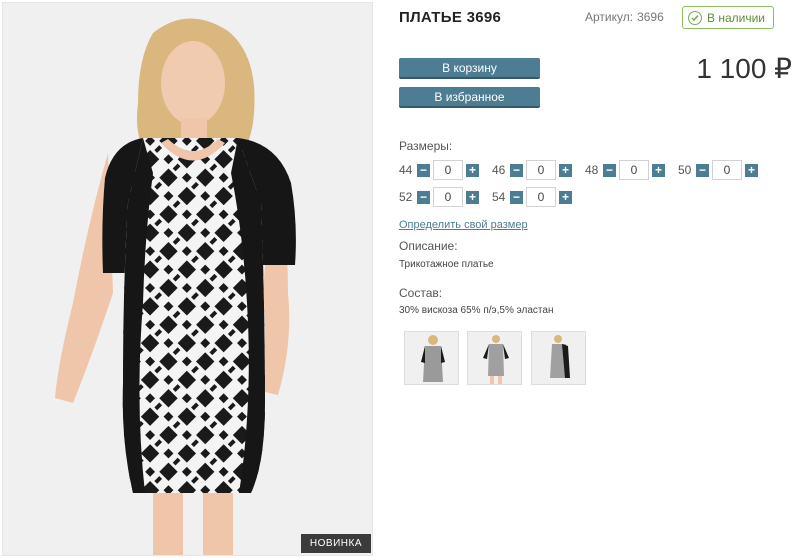 The image size is (800, 558). What do you see at coordinates (499, 197) in the screenshot?
I see `size-label: 54` at bounding box center [499, 197].